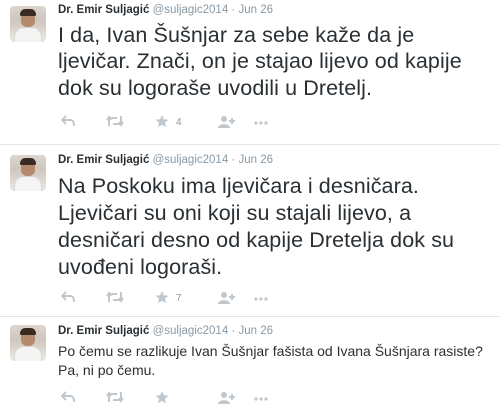  I want to click on tweet-text-line: uvođeni logoraši., so click(140, 267).